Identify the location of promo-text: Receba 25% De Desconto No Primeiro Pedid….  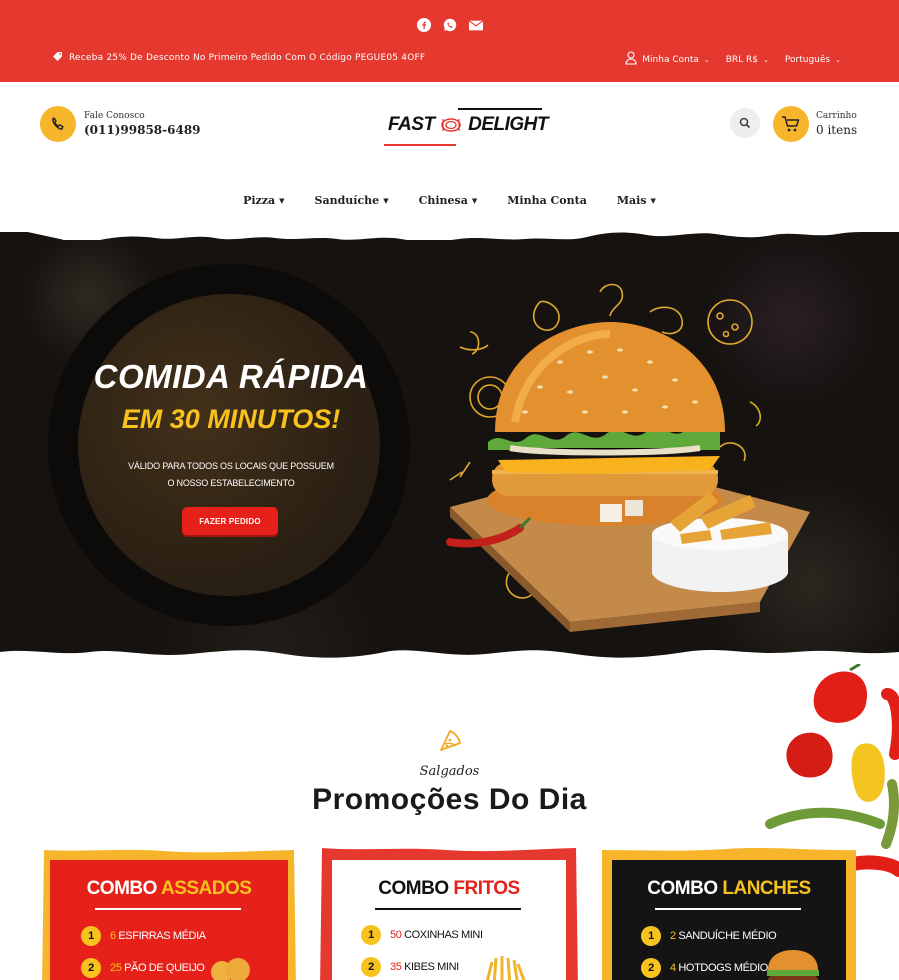
(247, 58).